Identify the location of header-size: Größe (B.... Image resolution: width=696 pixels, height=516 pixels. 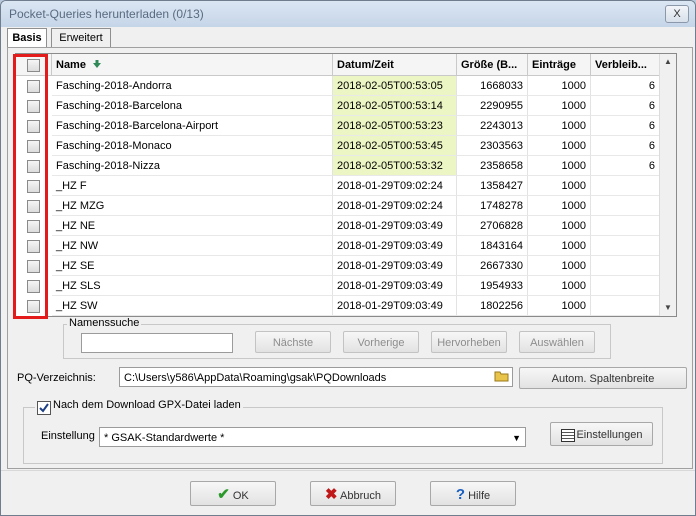
(492, 65).